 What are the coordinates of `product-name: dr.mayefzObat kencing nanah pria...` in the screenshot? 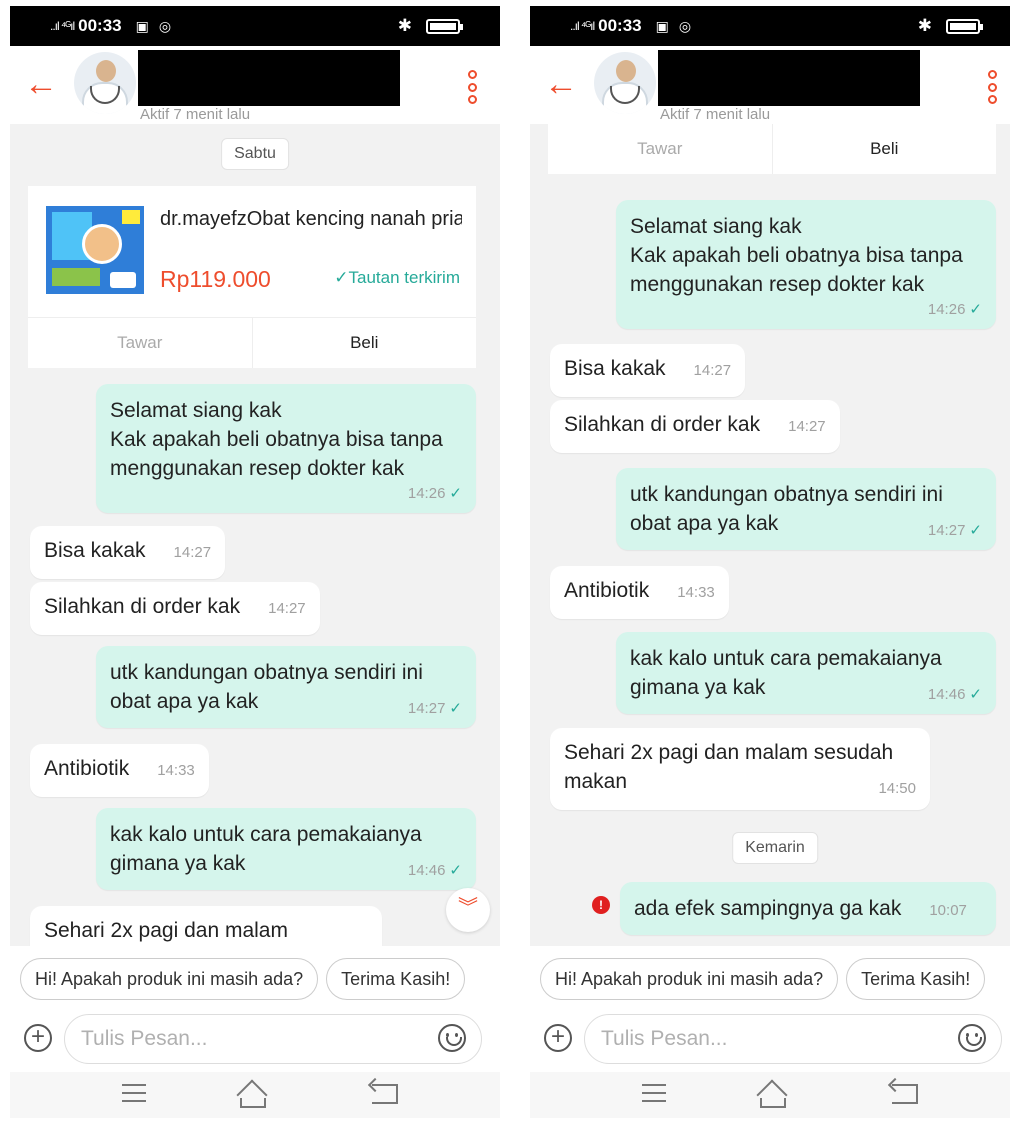 It's located at (311, 219).